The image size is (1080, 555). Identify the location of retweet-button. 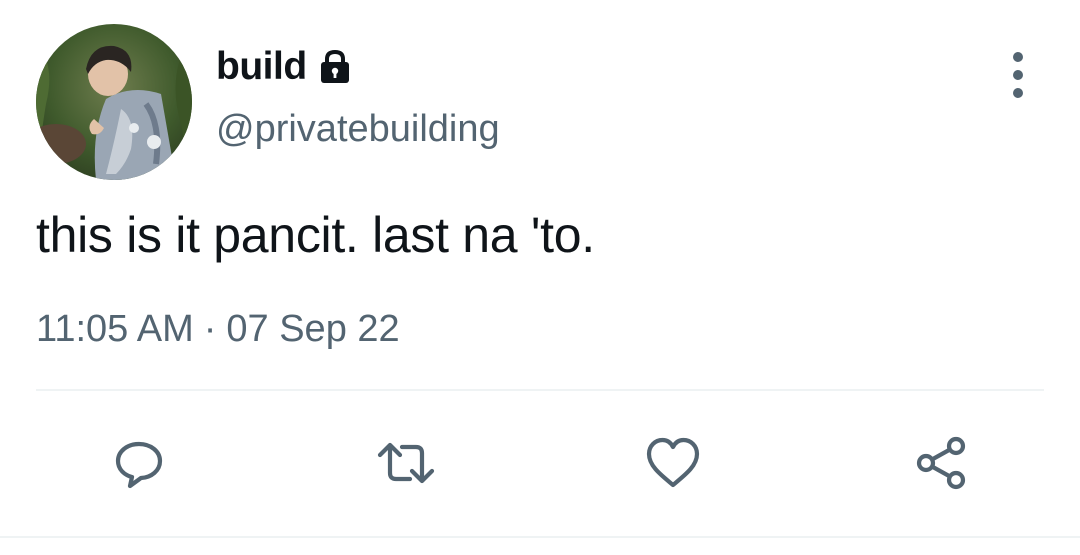
(406, 463).